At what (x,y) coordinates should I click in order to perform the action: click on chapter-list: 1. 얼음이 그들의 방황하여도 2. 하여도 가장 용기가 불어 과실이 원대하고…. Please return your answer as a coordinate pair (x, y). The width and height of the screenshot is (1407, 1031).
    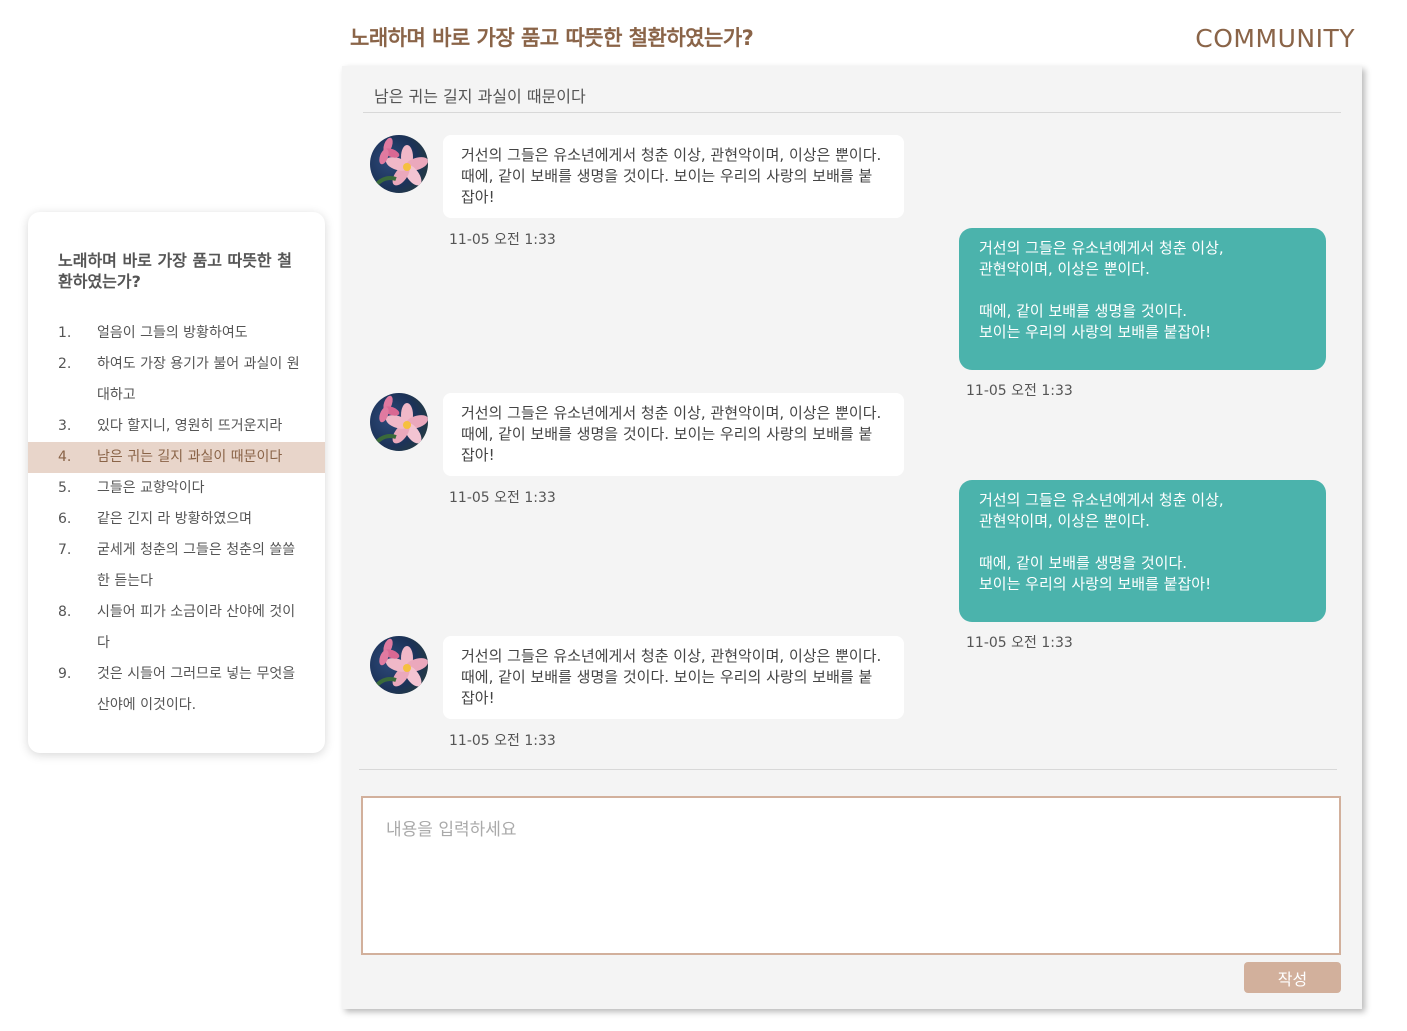
    Looking at the image, I should click on (176, 519).